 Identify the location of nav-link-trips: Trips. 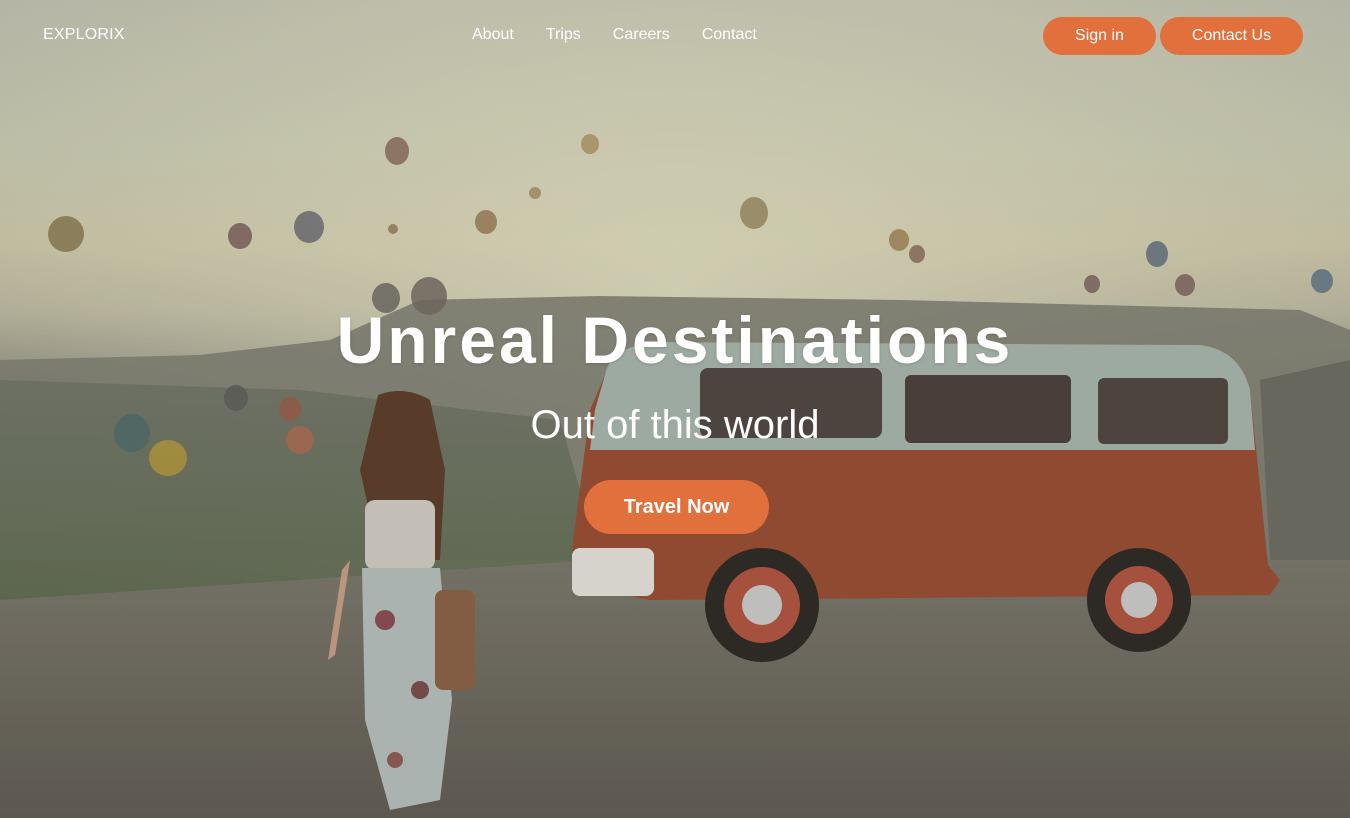
(563, 35).